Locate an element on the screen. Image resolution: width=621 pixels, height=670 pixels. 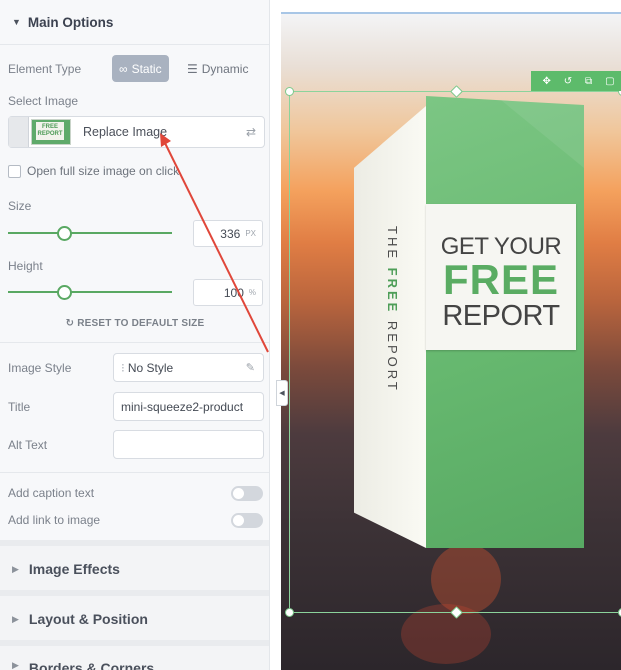
reset-size-button: ↻ RESET TO DEFAULT SIZE is located at coordinates (134, 323).